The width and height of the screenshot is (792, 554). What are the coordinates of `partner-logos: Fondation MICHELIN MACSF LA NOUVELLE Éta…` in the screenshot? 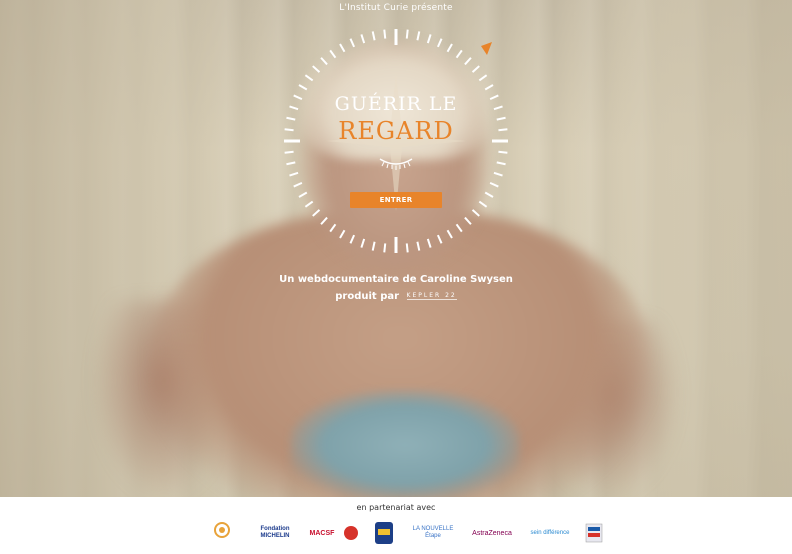 It's located at (396, 534).